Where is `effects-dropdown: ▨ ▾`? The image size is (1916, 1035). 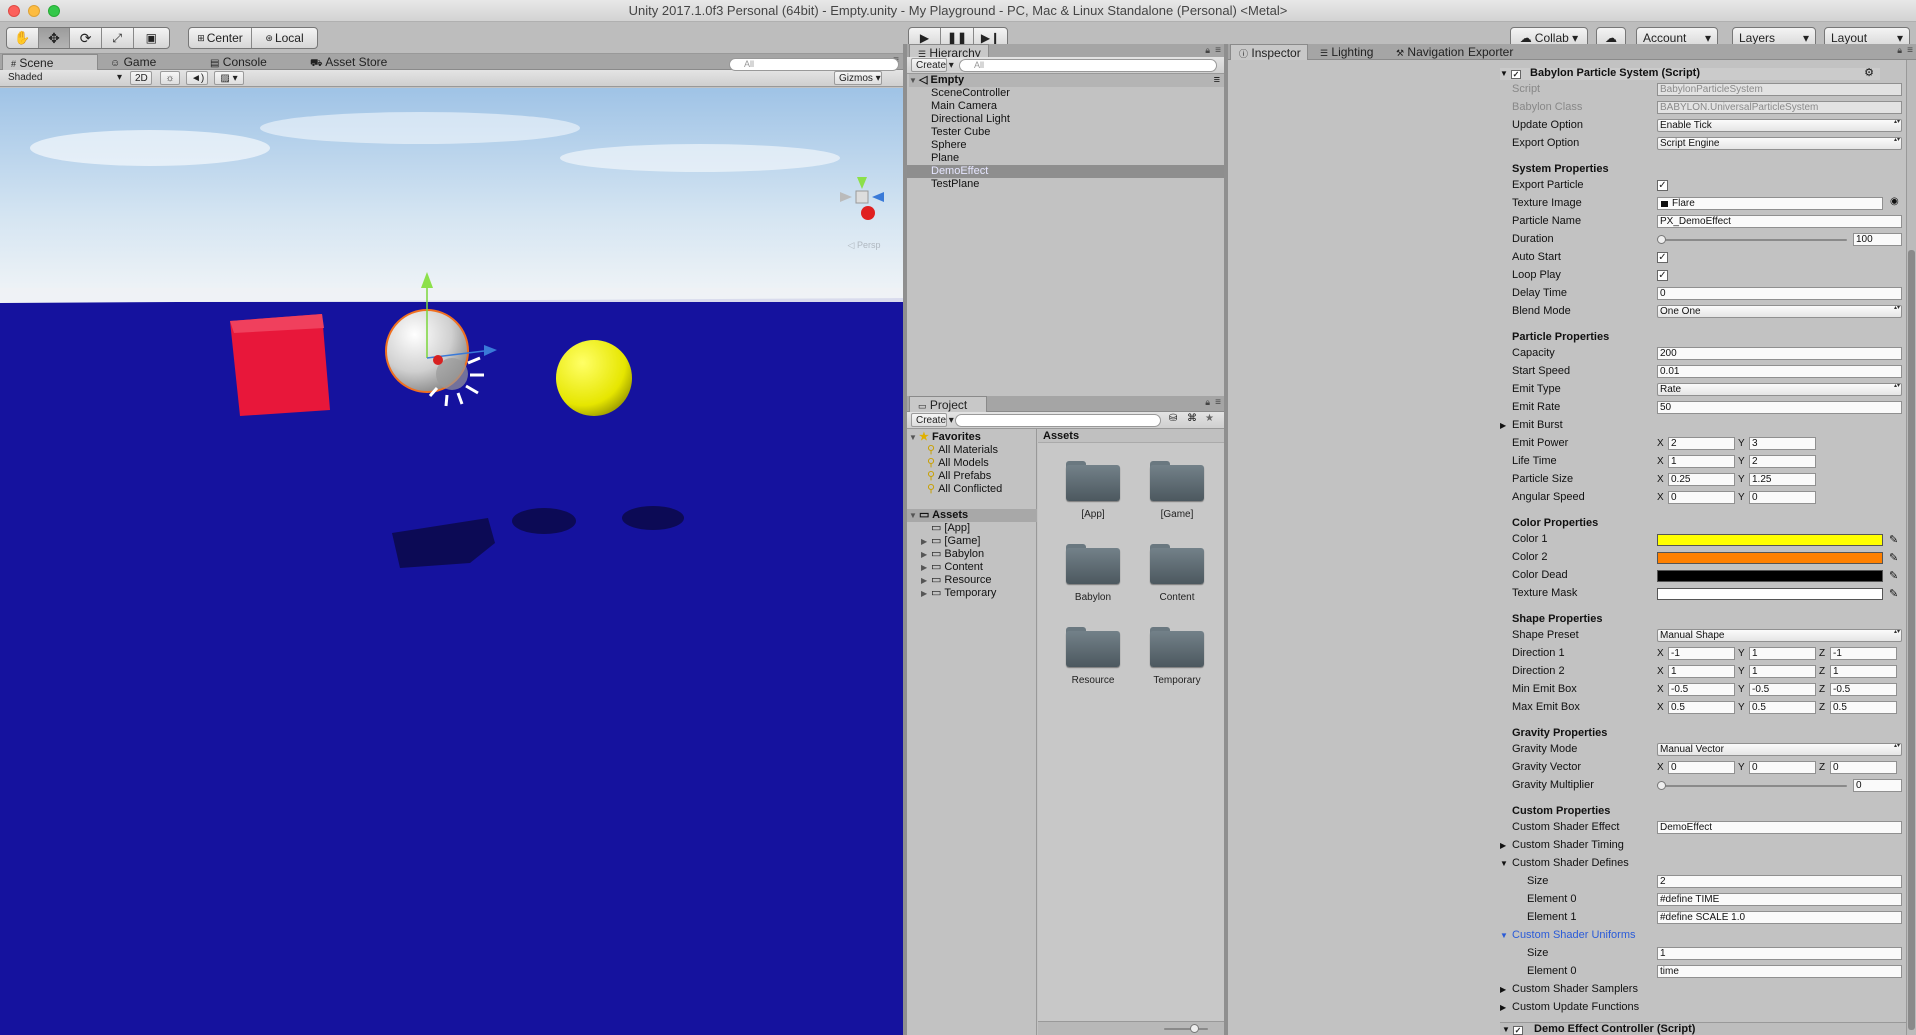 effects-dropdown: ▨ ▾ is located at coordinates (229, 78).